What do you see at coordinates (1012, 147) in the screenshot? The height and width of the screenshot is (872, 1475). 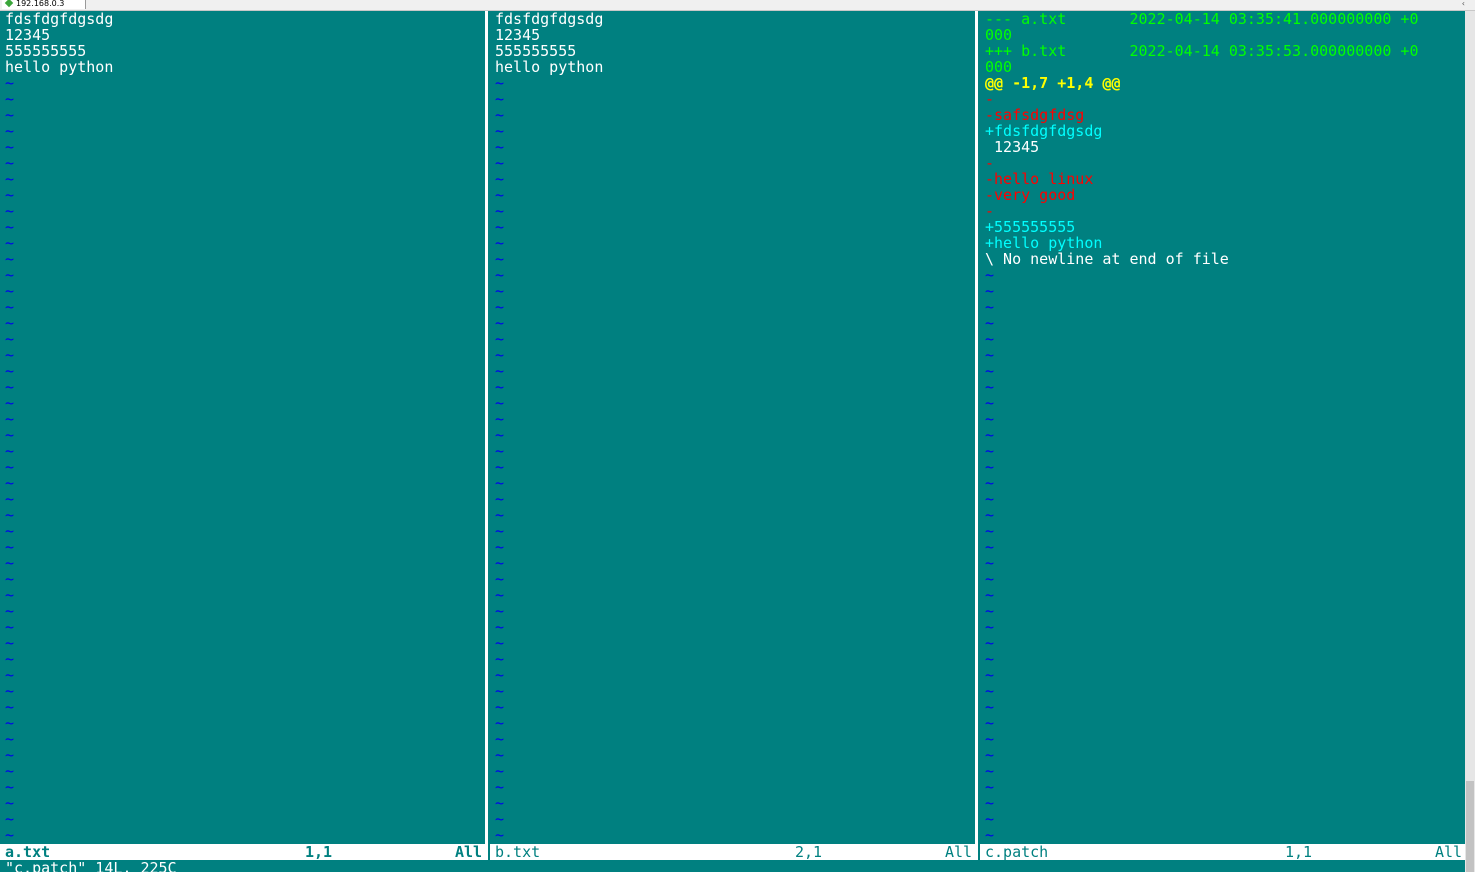 I see `buffer-line: 12345` at bounding box center [1012, 147].